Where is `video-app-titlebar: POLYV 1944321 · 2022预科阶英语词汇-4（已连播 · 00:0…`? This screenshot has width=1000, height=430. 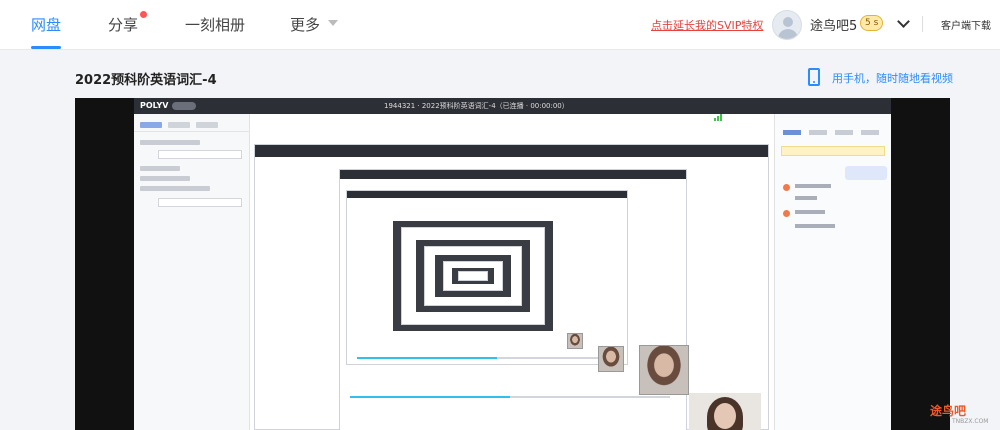 video-app-titlebar: POLYV 1944321 · 2022预科阶英语词汇-4（已连播 · 00:0… is located at coordinates (512, 109).